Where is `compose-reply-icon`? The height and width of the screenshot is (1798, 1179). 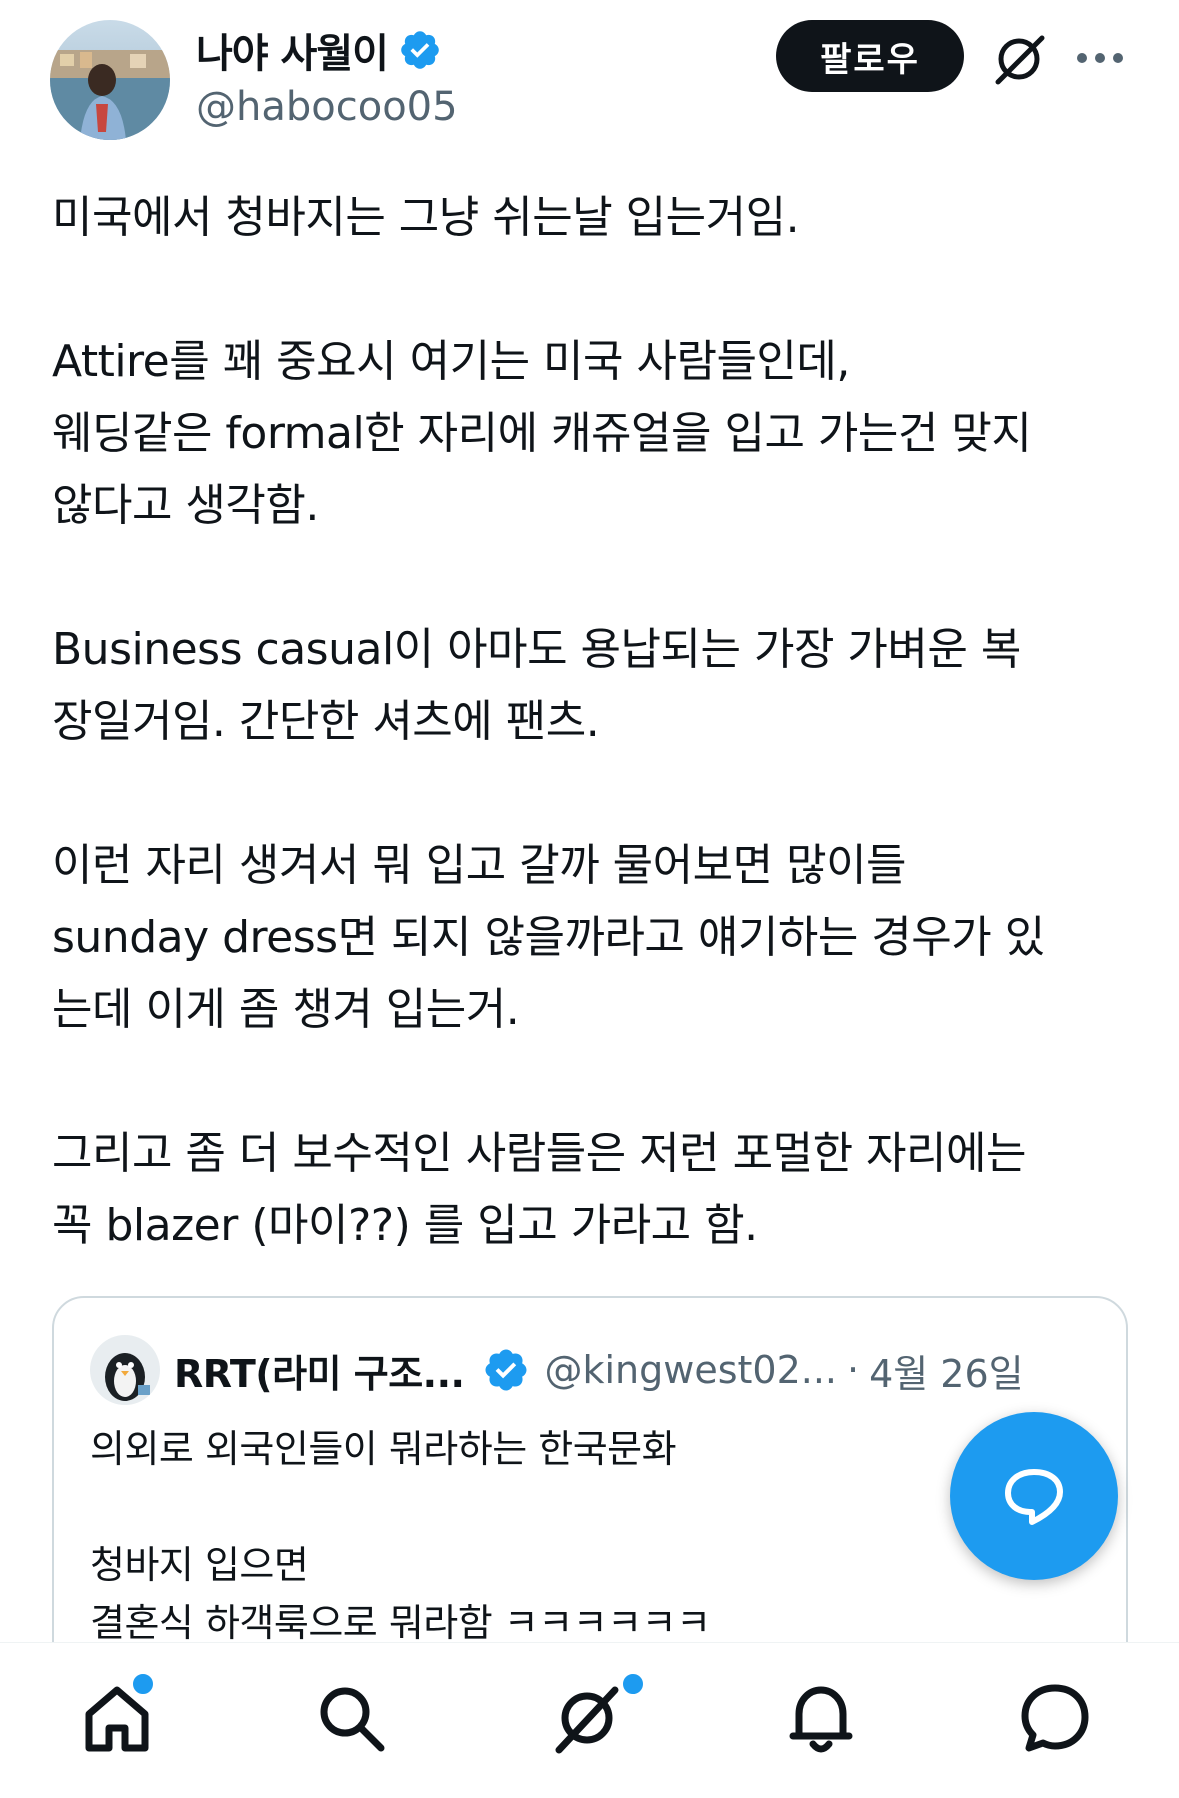 compose-reply-icon is located at coordinates (1034, 1497).